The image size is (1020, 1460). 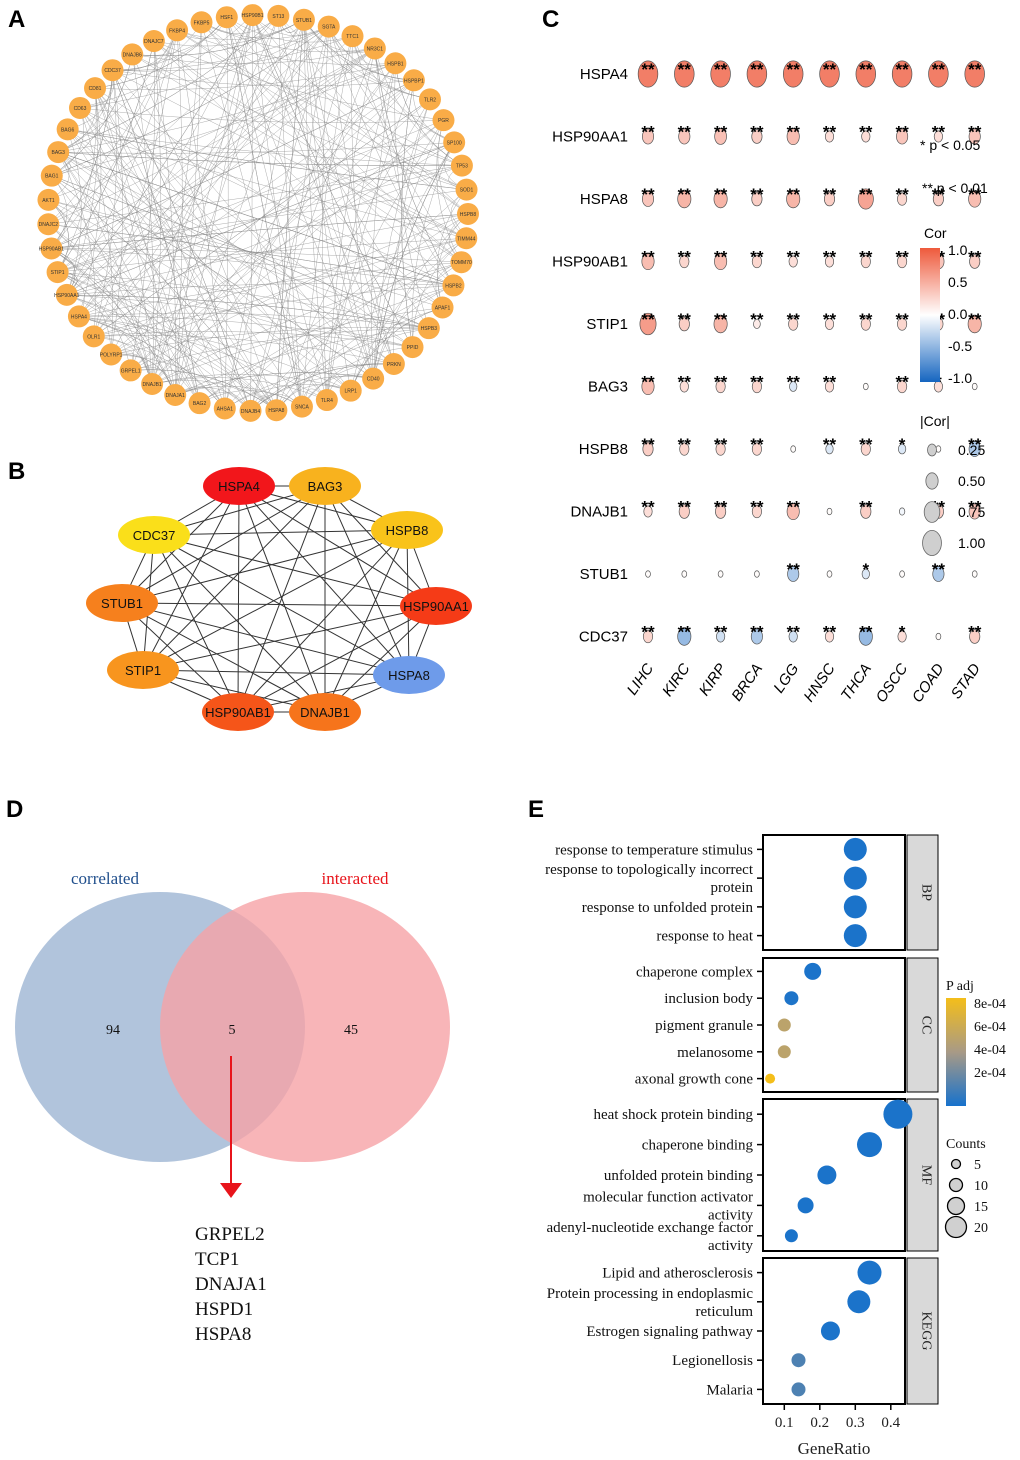 What do you see at coordinates (461, 165) in the screenshot?
I see `network-node: TP53` at bounding box center [461, 165].